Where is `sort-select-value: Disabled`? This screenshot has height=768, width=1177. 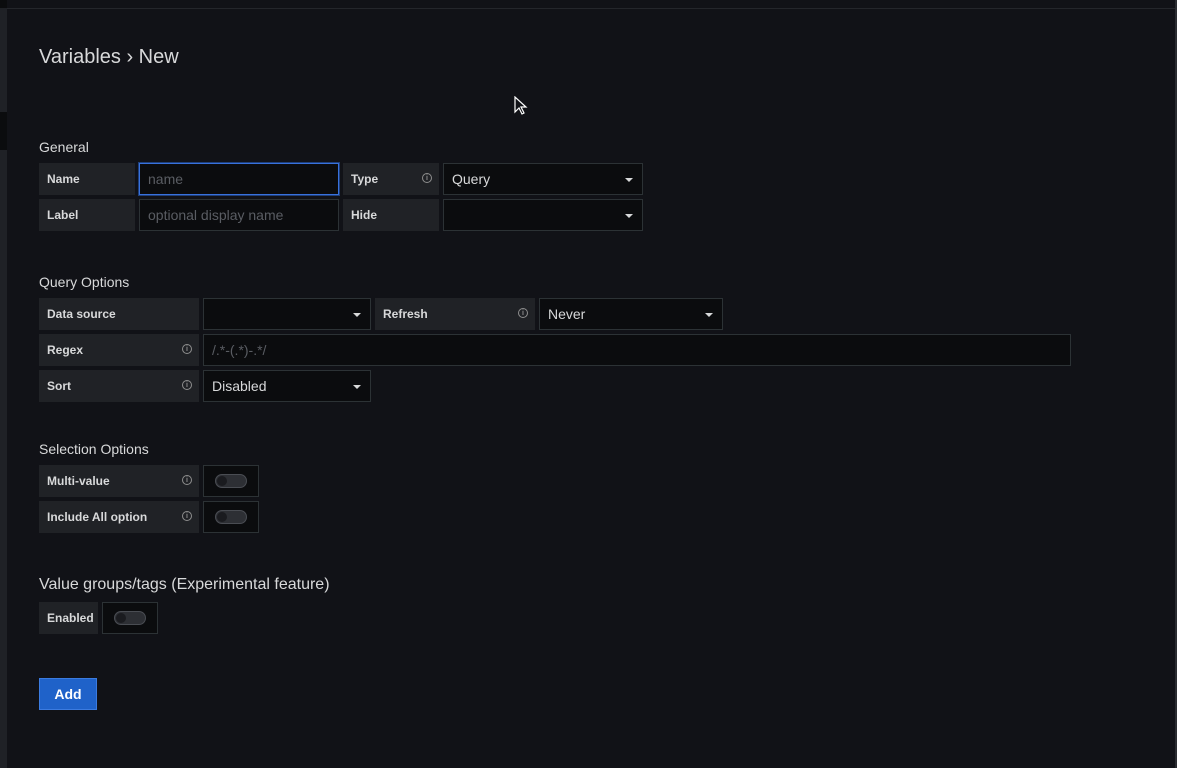 sort-select-value: Disabled is located at coordinates (239, 386).